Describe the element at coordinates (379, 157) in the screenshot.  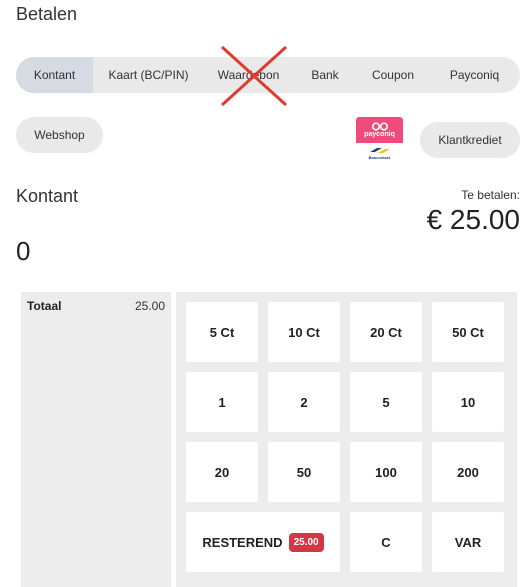
I see `bancontact-text: Bancontact` at that location.